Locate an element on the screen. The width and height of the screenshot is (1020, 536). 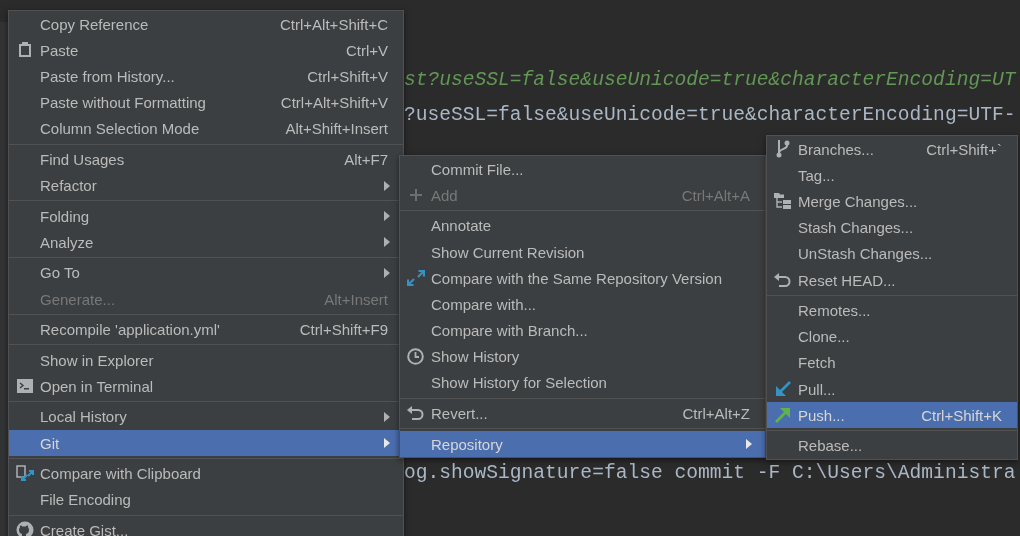
push-arrow-icon is located at coordinates (782, 415).